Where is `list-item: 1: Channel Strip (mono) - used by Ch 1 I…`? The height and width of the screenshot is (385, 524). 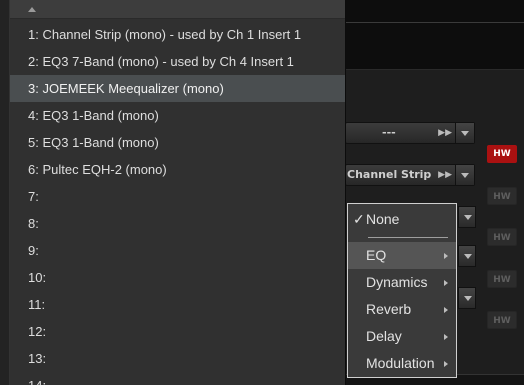
list-item: 1: Channel Strip (mono) - used by Ch 1 I… is located at coordinates (177, 34).